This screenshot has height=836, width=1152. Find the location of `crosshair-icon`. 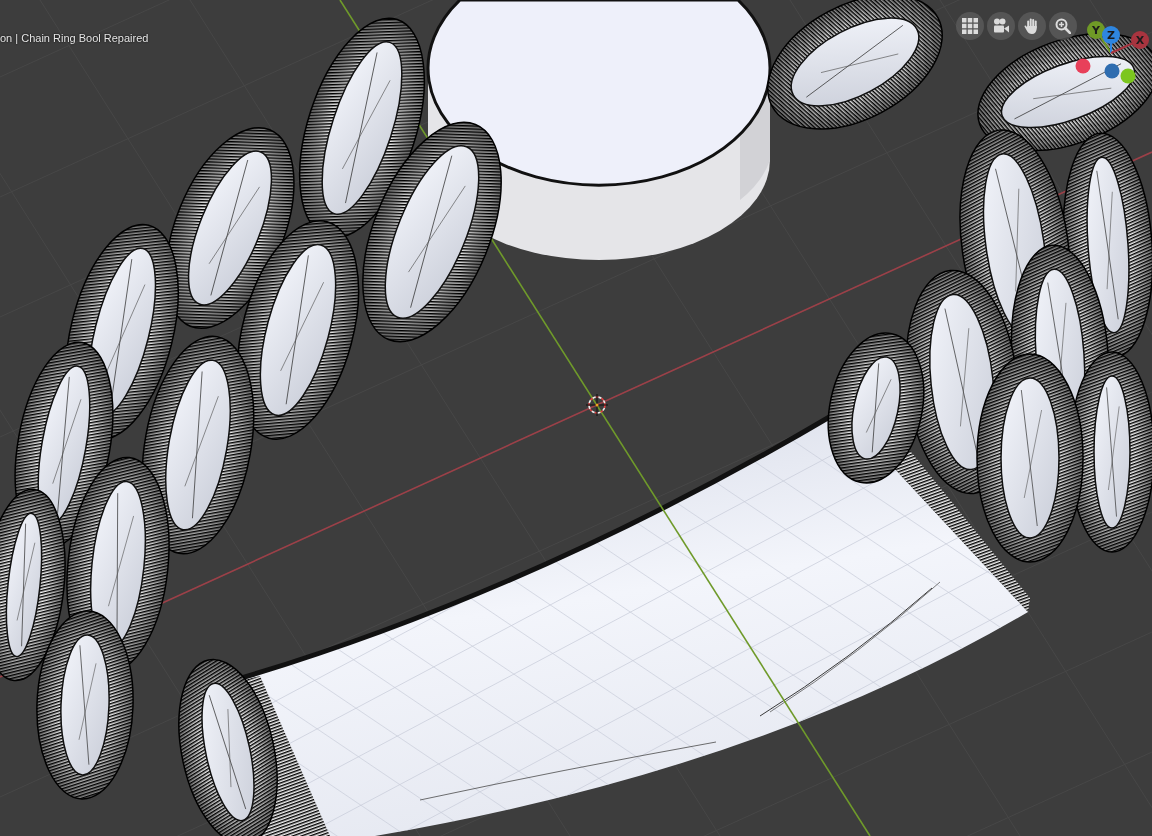

crosshair-icon is located at coordinates (597, 405).